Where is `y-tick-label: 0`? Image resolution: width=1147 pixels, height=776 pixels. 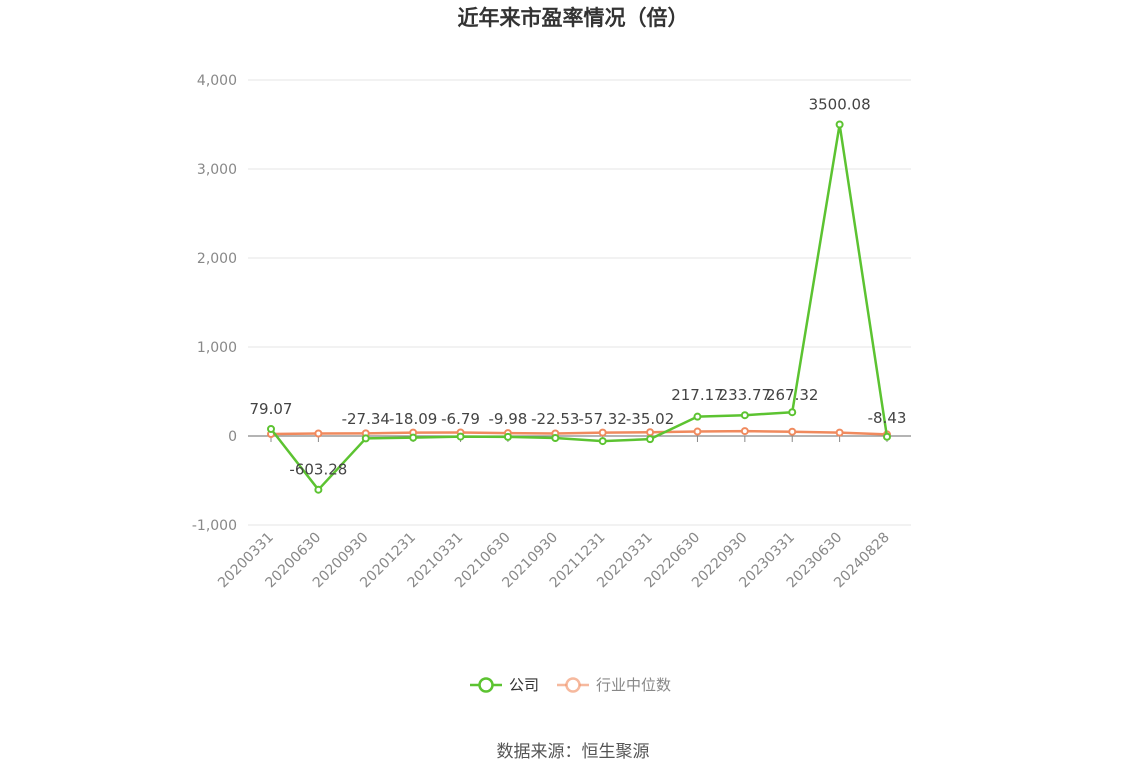 y-tick-label: 0 is located at coordinates (232, 437).